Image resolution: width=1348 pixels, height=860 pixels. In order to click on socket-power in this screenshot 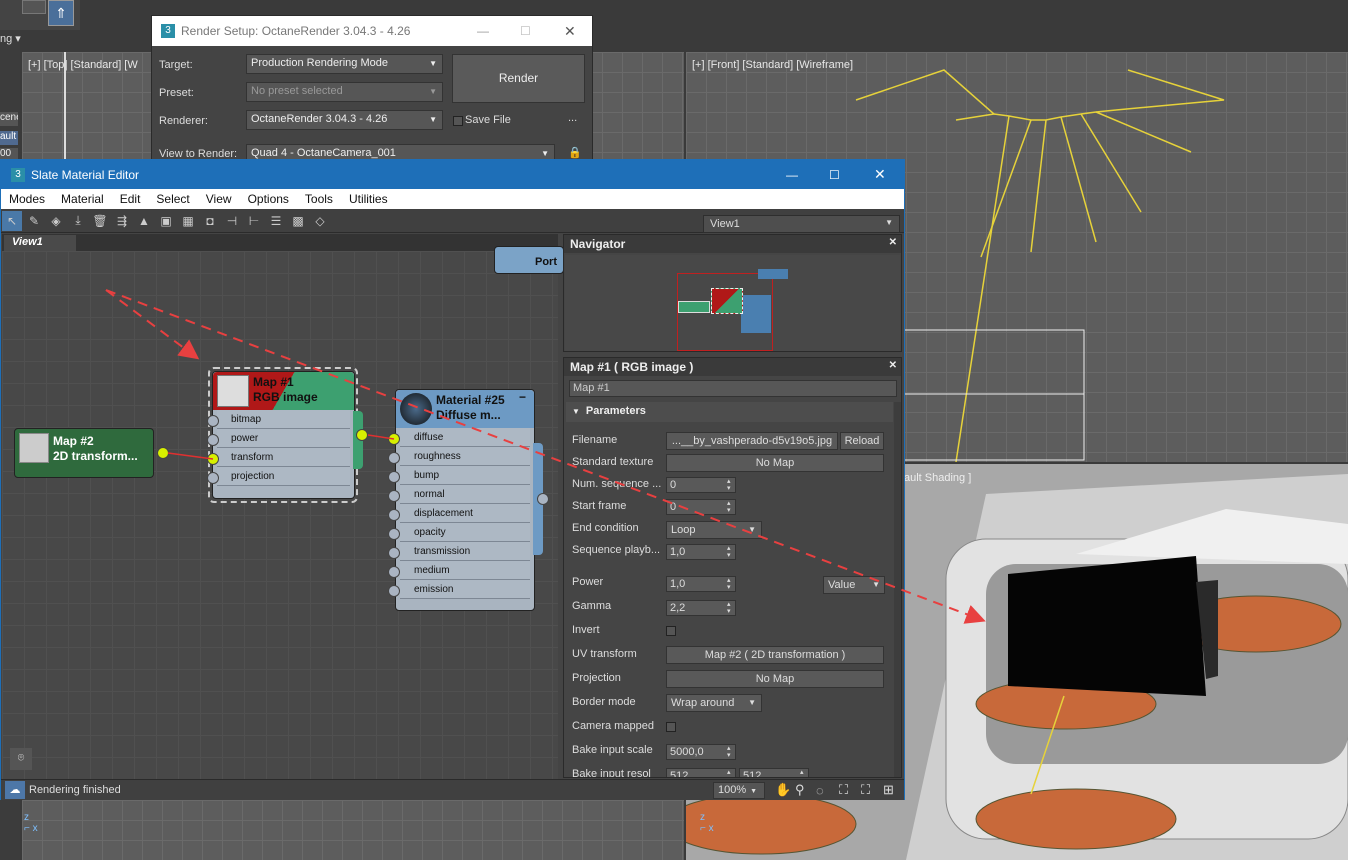, I will do `click(213, 440)`.